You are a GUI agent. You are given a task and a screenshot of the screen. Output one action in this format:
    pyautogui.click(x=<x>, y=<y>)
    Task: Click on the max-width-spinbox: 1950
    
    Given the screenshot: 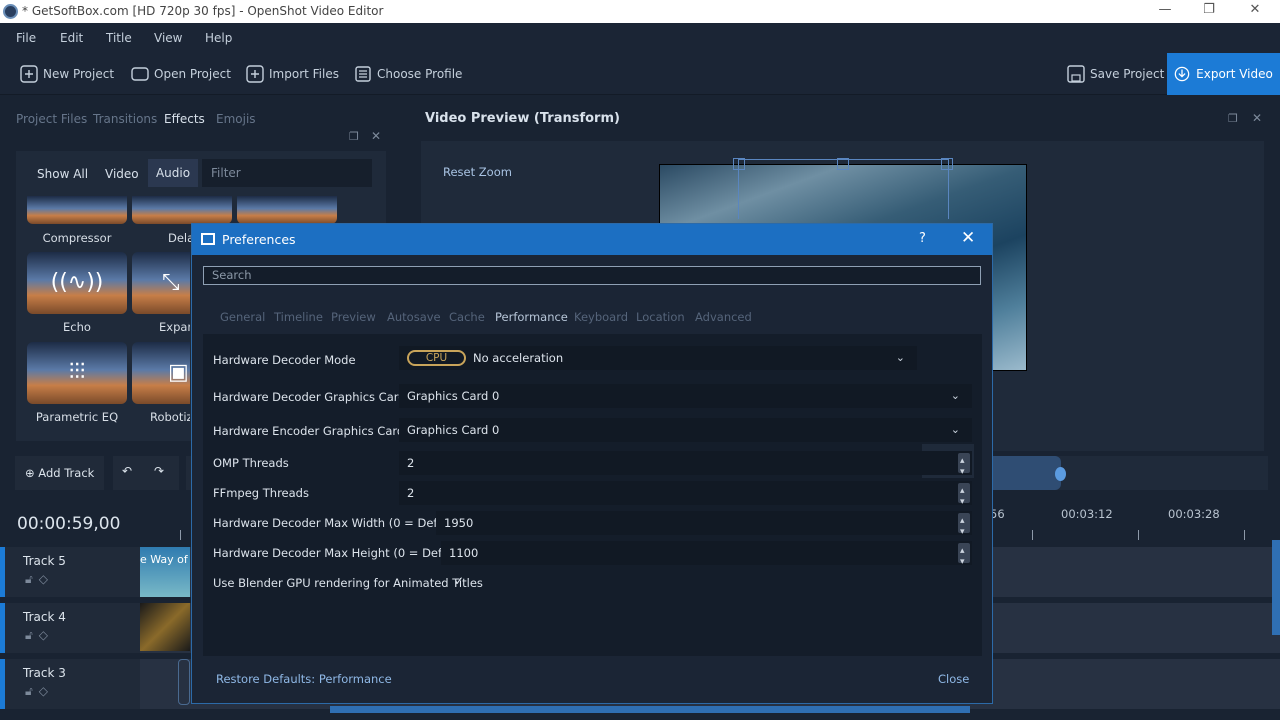 What is the action you would take?
    pyautogui.click(x=704, y=526)
    